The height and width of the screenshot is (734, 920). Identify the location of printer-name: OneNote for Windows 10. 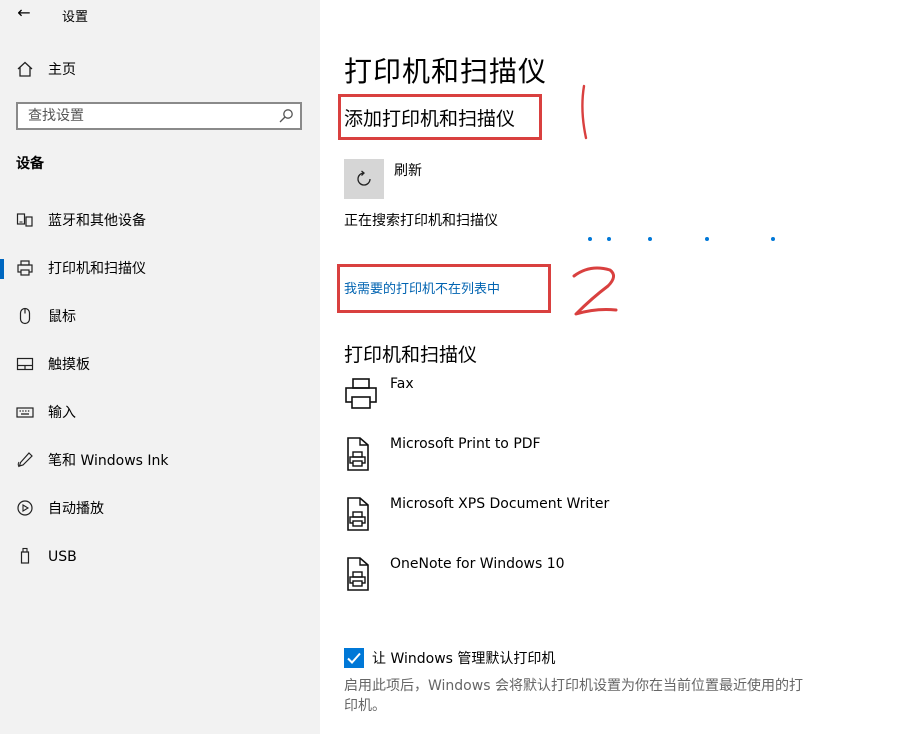
(477, 564).